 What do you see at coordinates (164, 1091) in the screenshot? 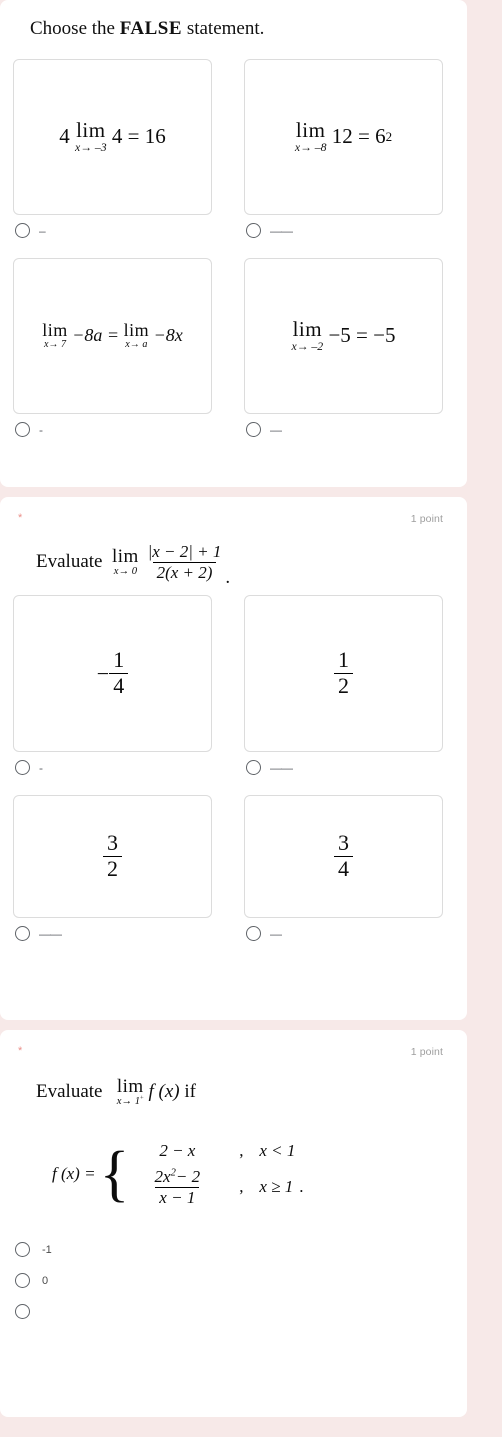
I see `question-3-function: f (x)` at bounding box center [164, 1091].